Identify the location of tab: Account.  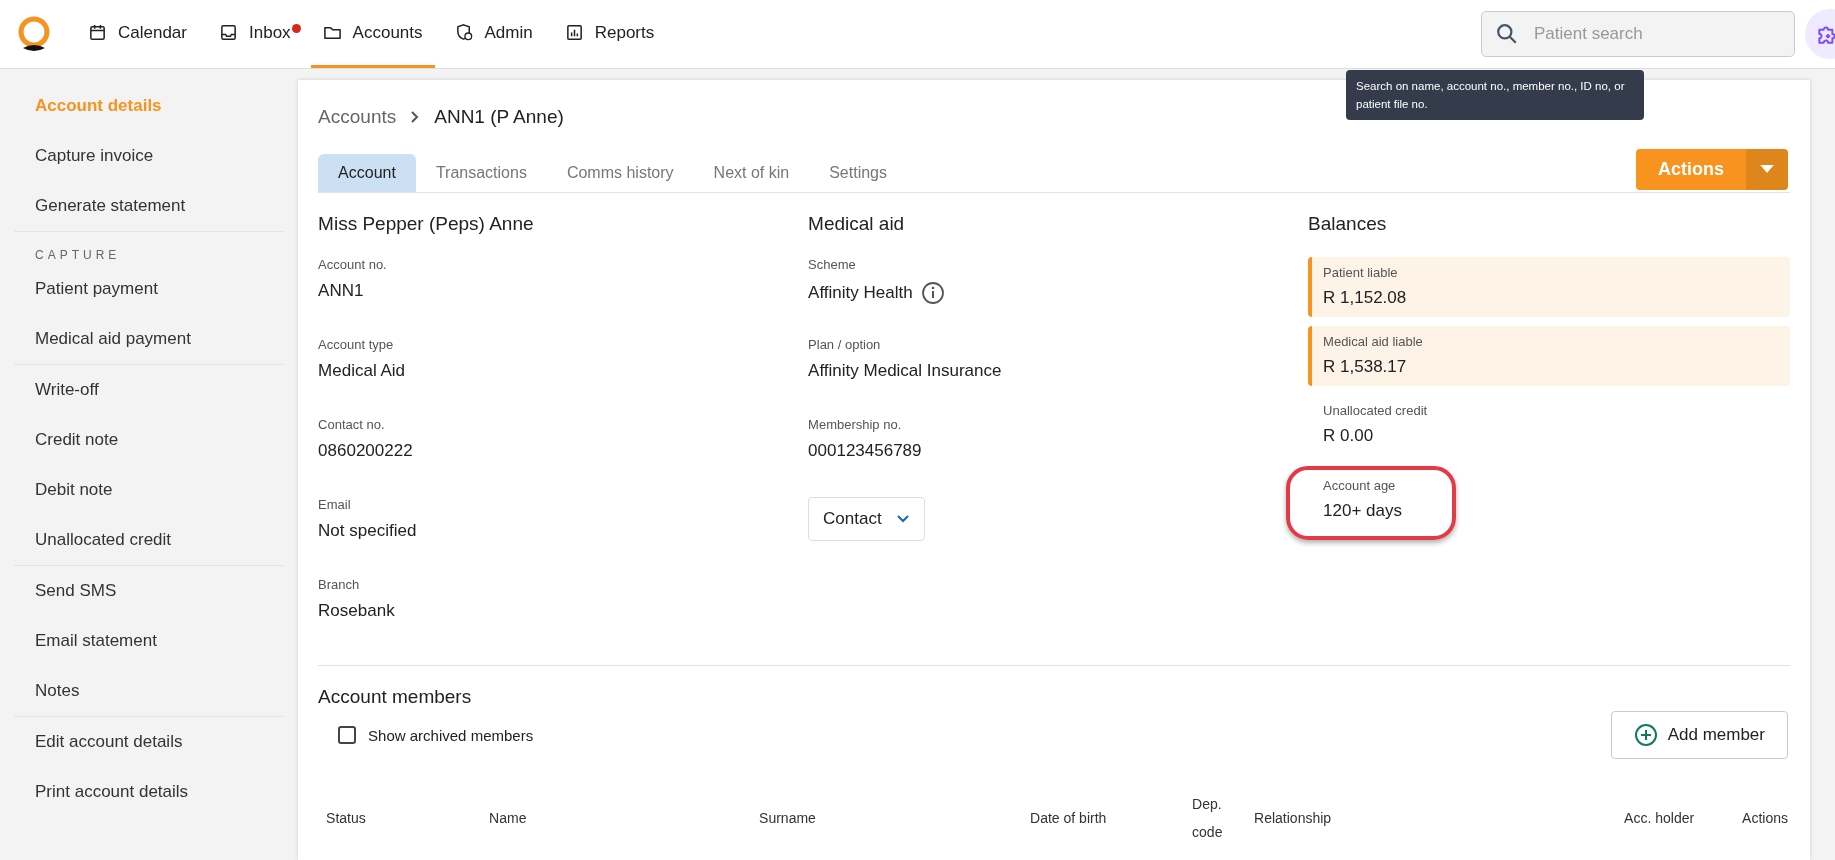
(367, 173).